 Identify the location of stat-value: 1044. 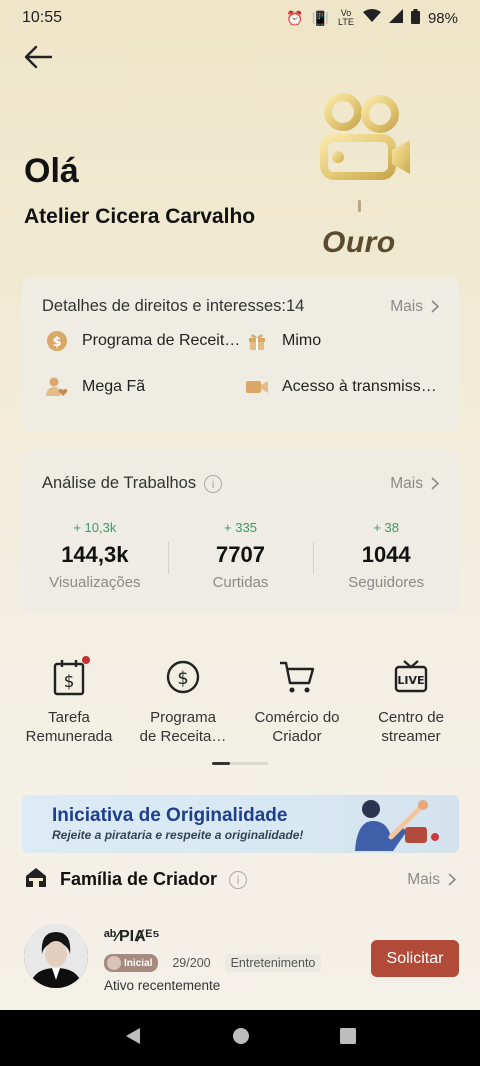
(386, 554).